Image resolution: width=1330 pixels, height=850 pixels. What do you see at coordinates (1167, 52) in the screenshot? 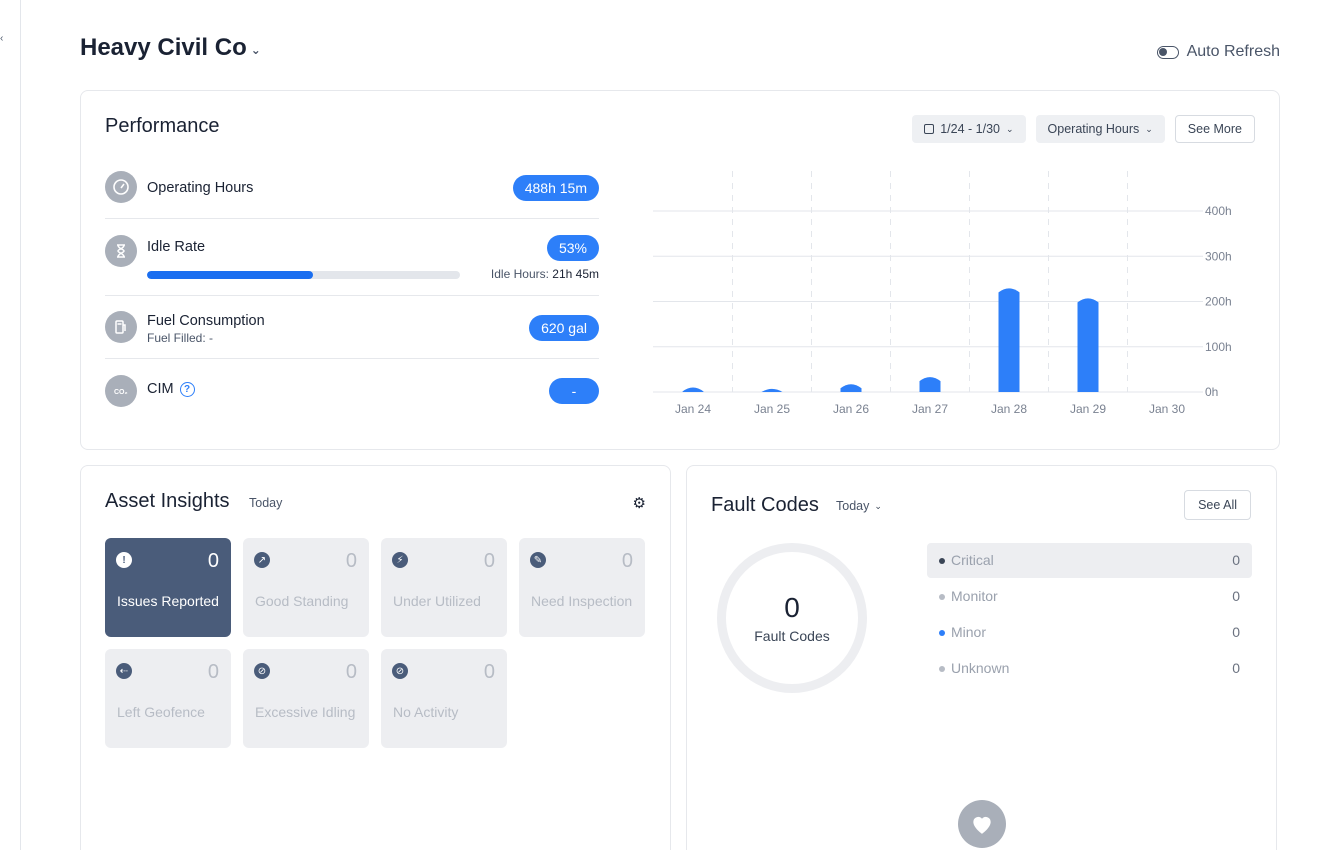
I see `toggle-switch-icon` at bounding box center [1167, 52].